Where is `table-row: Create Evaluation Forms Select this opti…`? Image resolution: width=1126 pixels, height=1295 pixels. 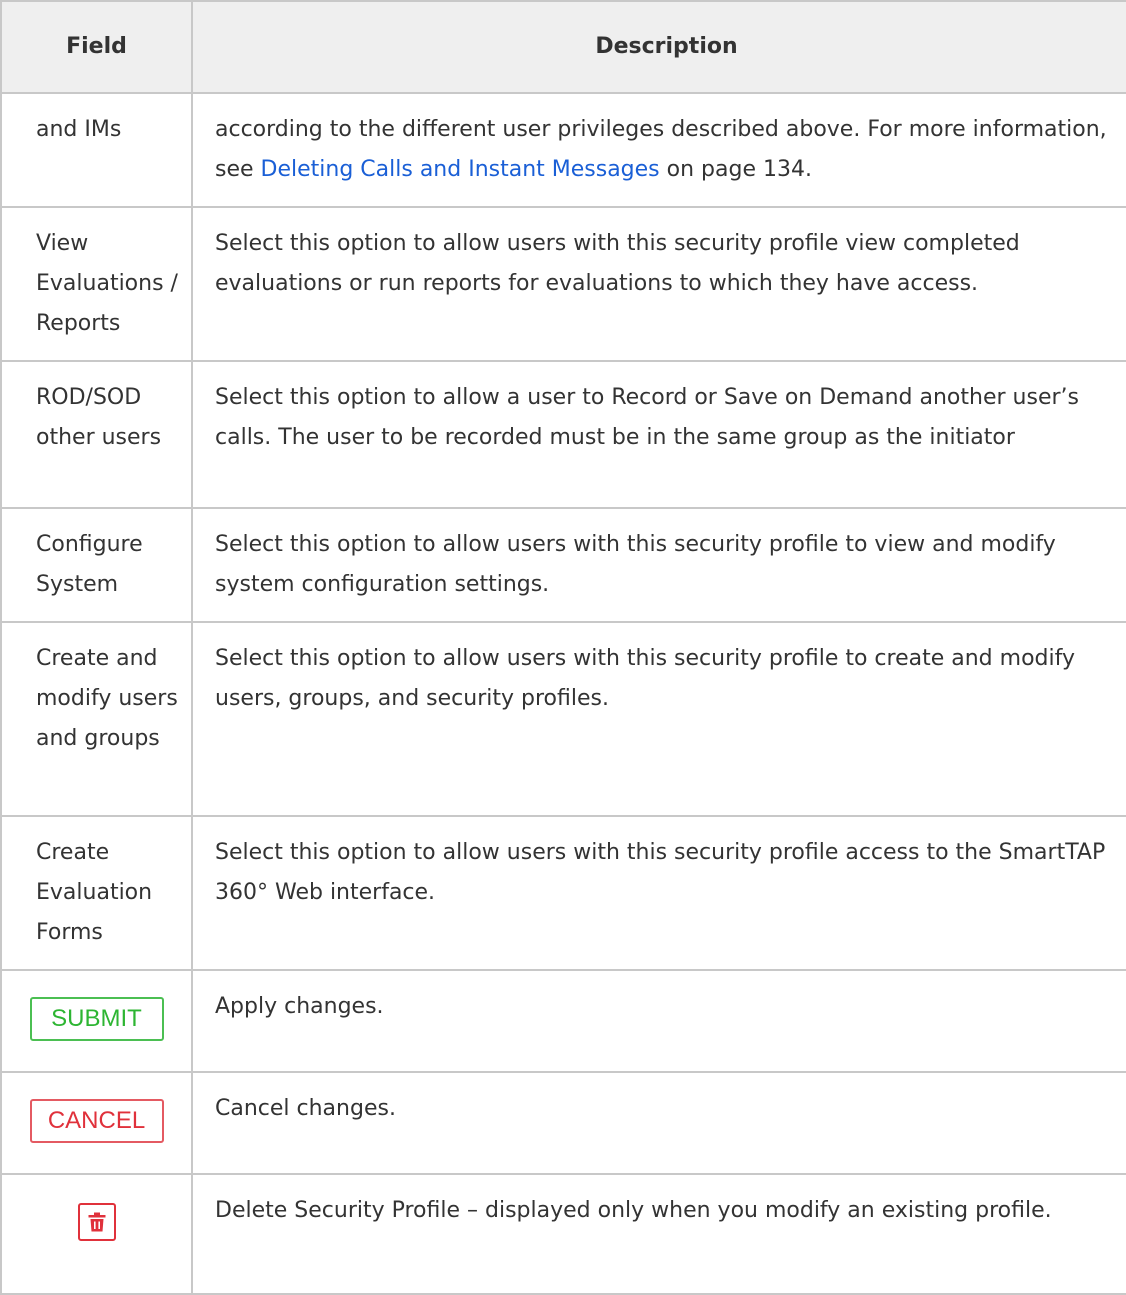
table-row: Create Evaluation Forms Select this opti… is located at coordinates (563, 893).